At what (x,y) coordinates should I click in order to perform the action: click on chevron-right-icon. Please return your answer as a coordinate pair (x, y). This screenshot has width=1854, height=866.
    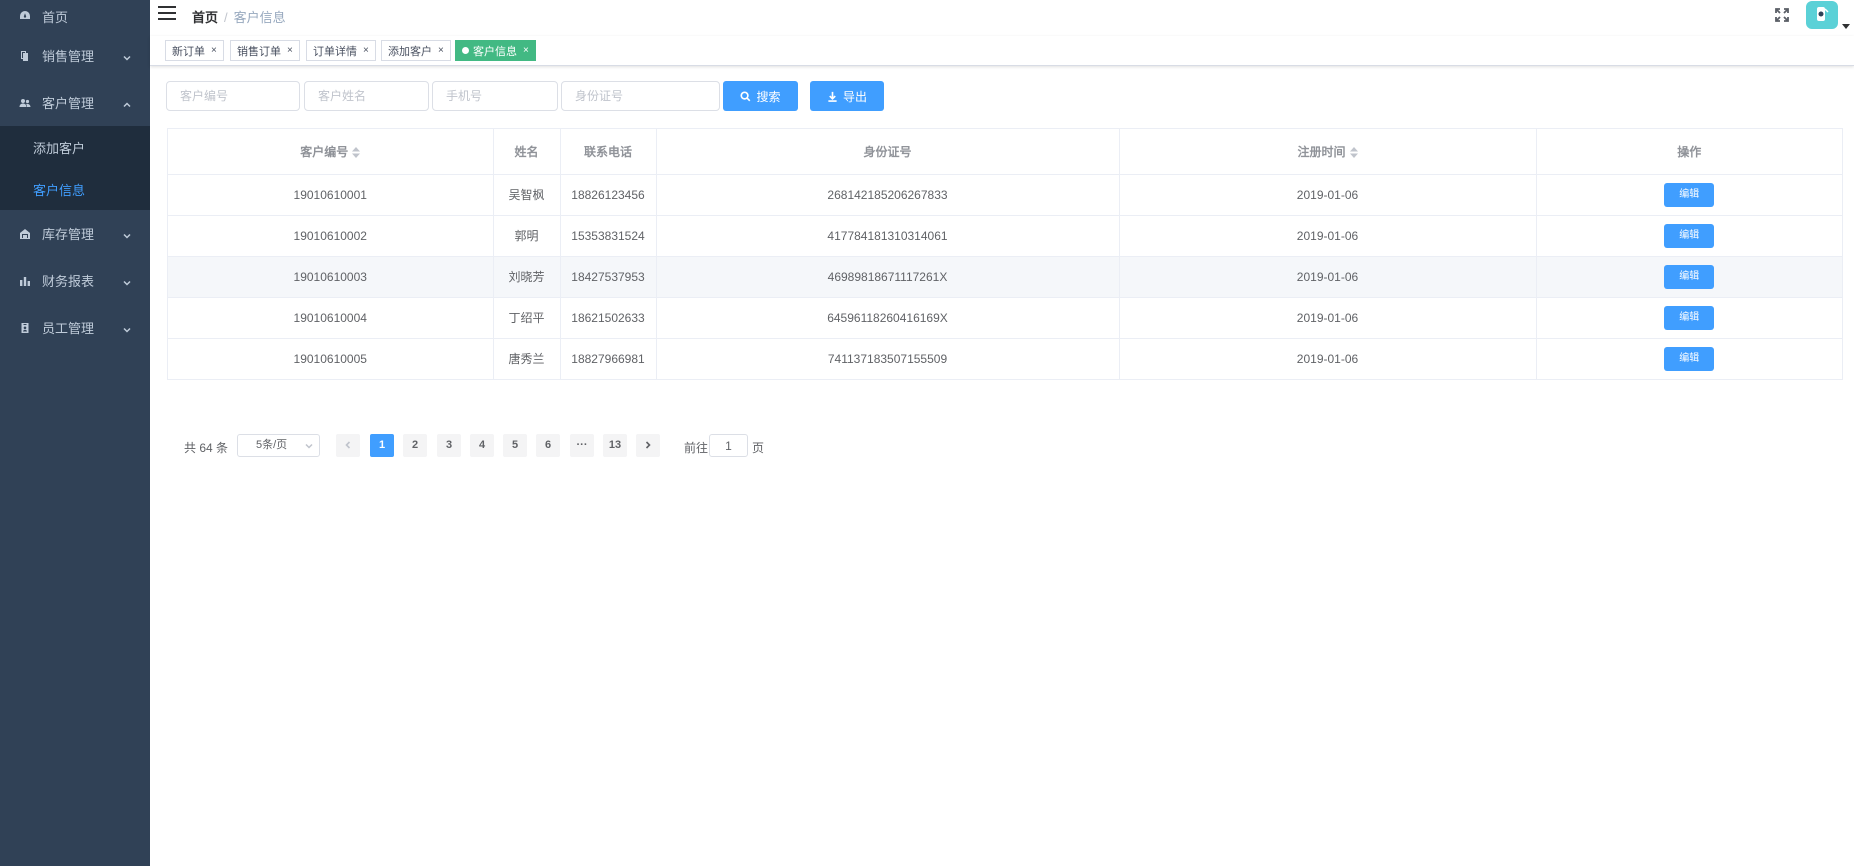
    Looking at the image, I should click on (648, 445).